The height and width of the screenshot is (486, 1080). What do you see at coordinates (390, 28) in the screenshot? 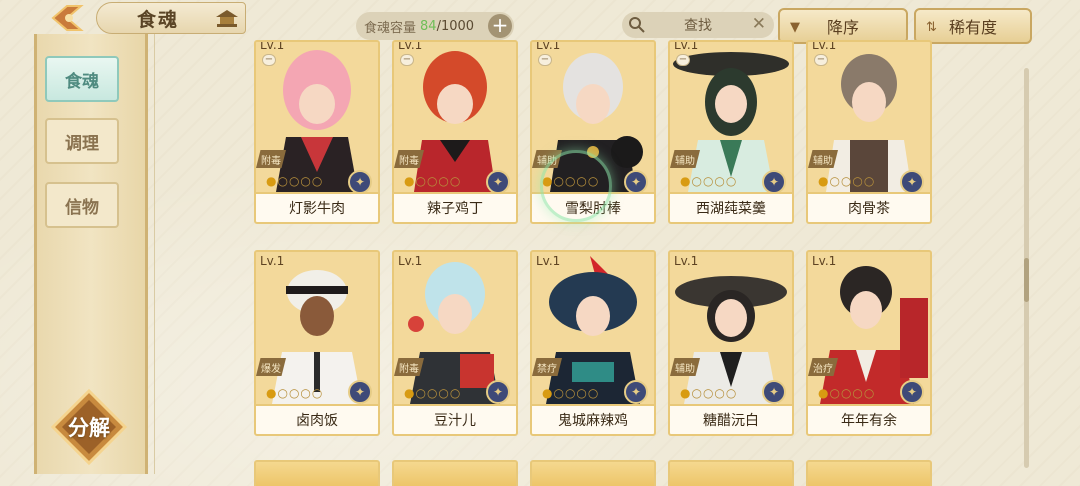
I see `capacity-label: 食魂容量` at bounding box center [390, 28].